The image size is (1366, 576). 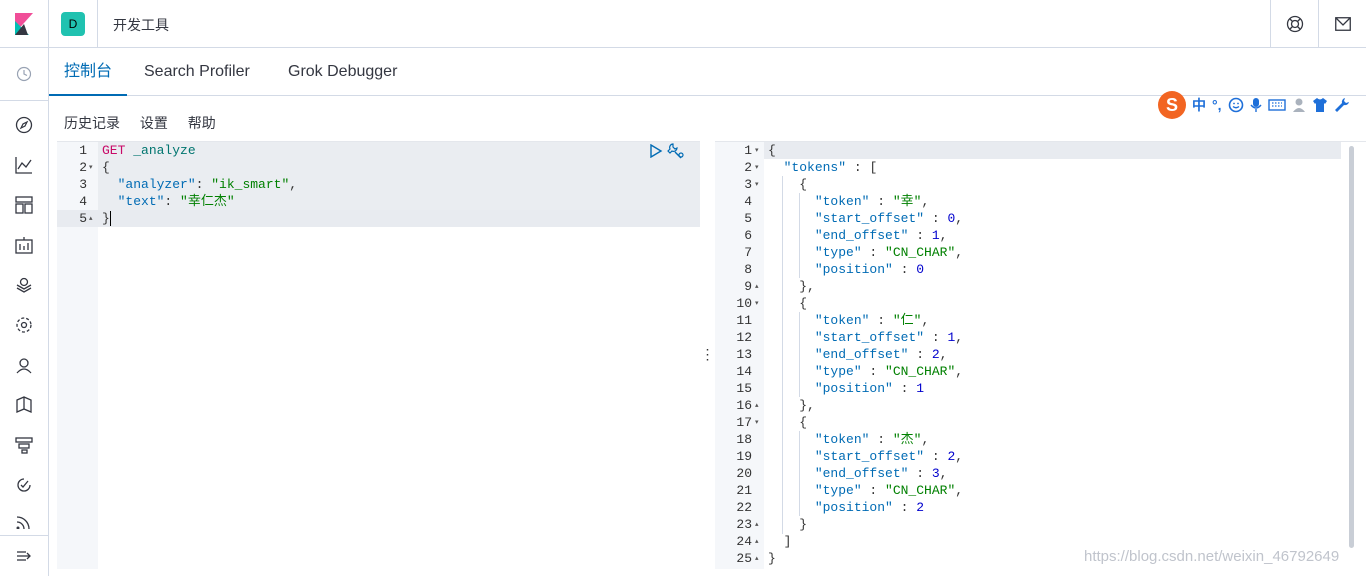 What do you see at coordinates (889, 337) in the screenshot?
I see `response-line: "start_offset" : 1,` at bounding box center [889, 337].